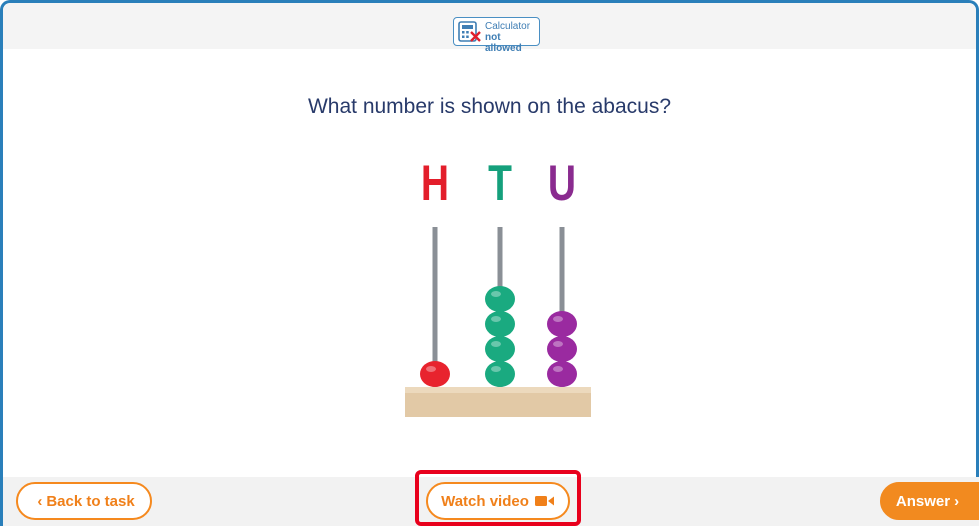 The image size is (979, 526). What do you see at coordinates (562, 182) in the screenshot?
I see `place-value-label-u: U` at bounding box center [562, 182].